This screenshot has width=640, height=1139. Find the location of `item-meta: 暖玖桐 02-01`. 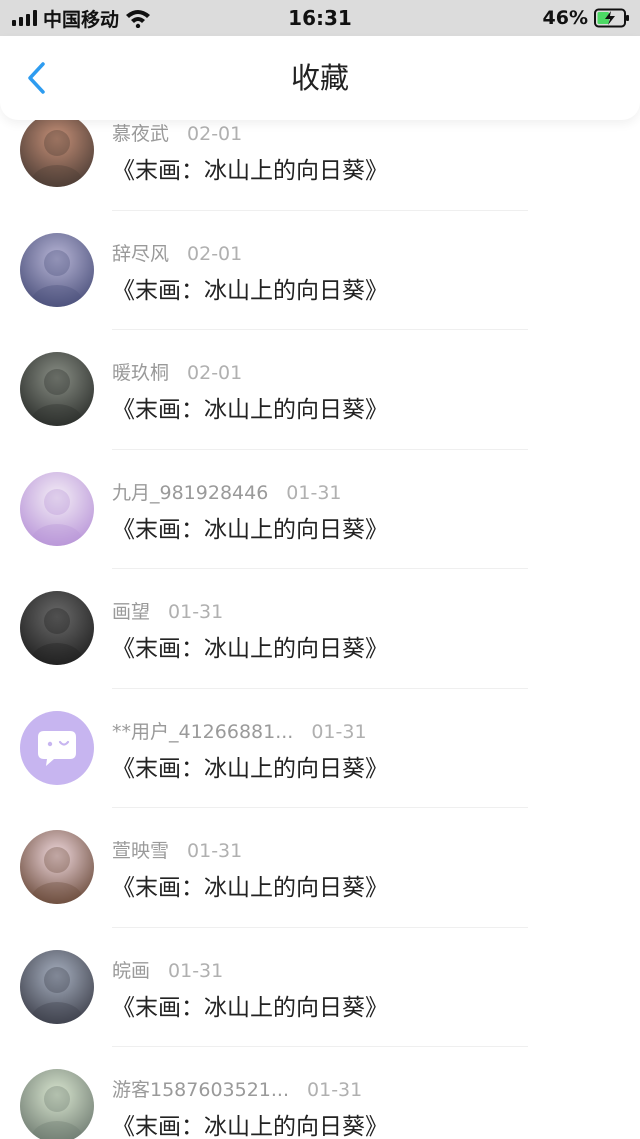

item-meta: 暖玖桐 02-01 is located at coordinates (177, 371).